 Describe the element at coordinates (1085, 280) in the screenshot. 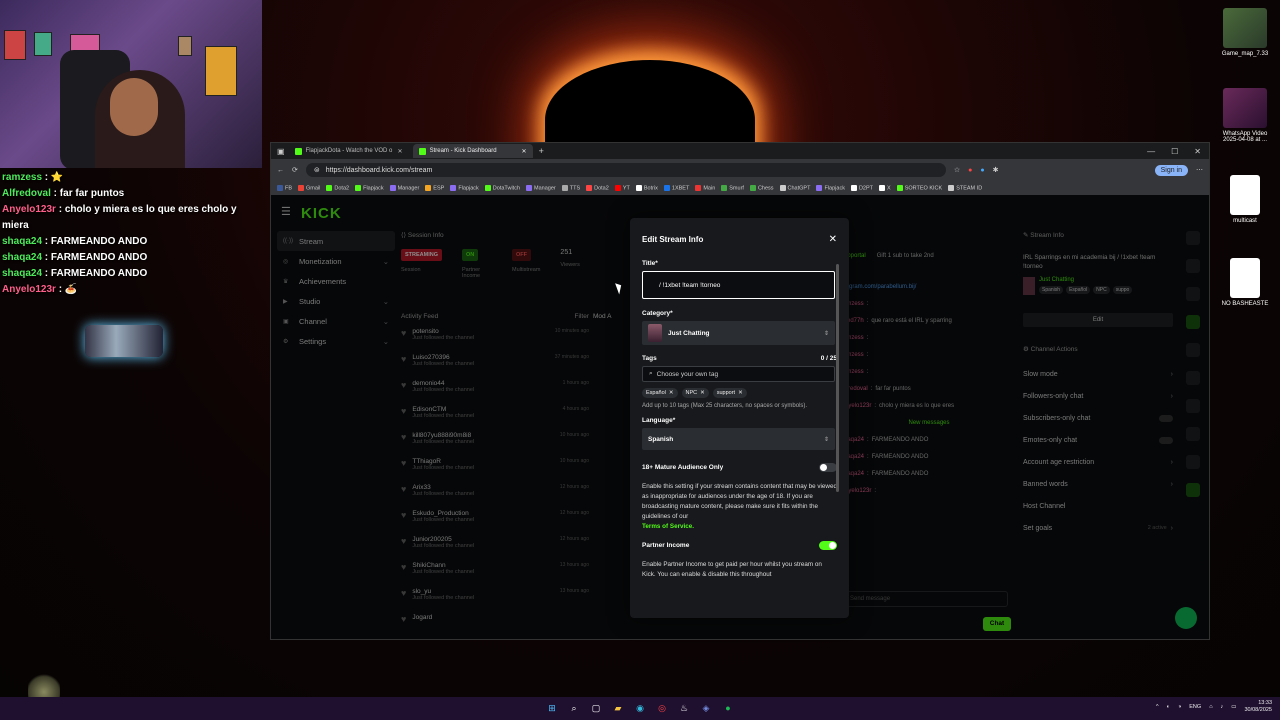

I see `category-name: Just Chatting` at that location.